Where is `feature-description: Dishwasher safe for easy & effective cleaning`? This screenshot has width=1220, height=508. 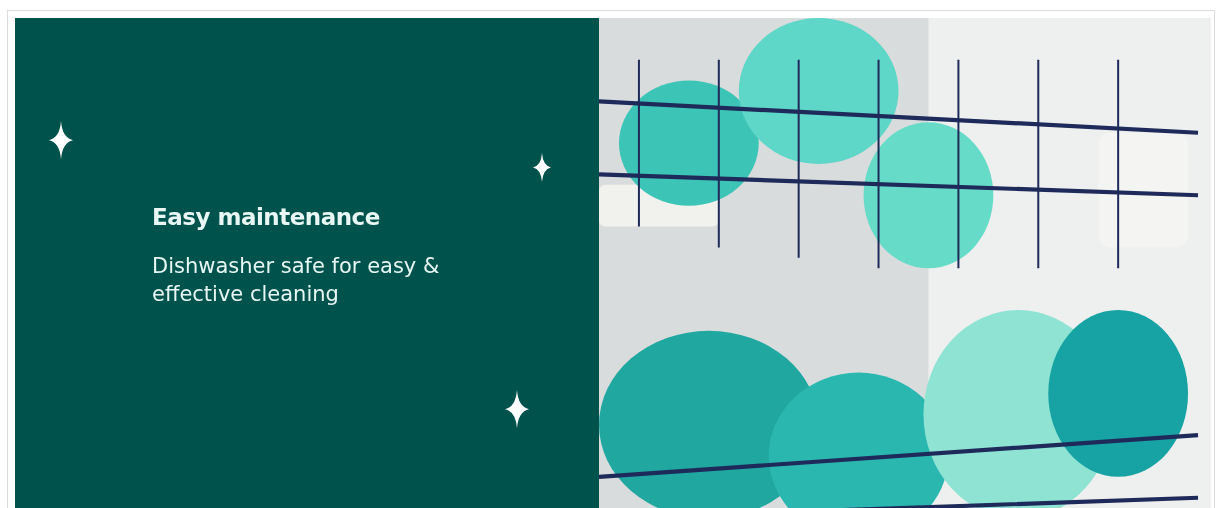
feature-description: Dishwasher safe for easy & effective cleaning is located at coordinates (296, 280).